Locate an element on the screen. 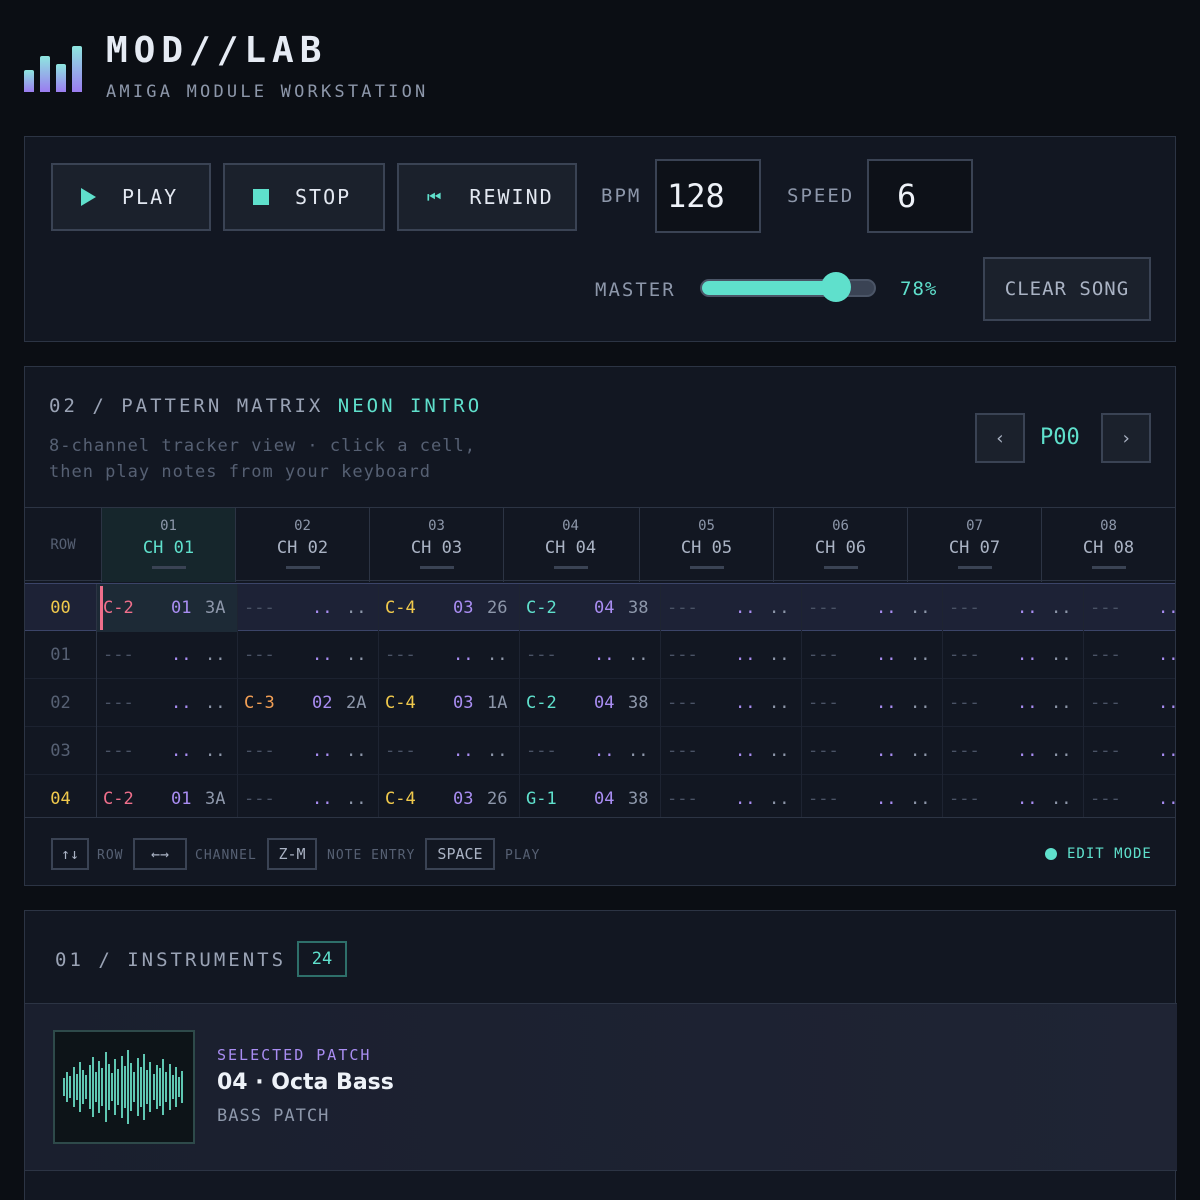 This screenshot has height=1200, width=1200. tab-channel-05: 05 CH 05 is located at coordinates (706, 545).